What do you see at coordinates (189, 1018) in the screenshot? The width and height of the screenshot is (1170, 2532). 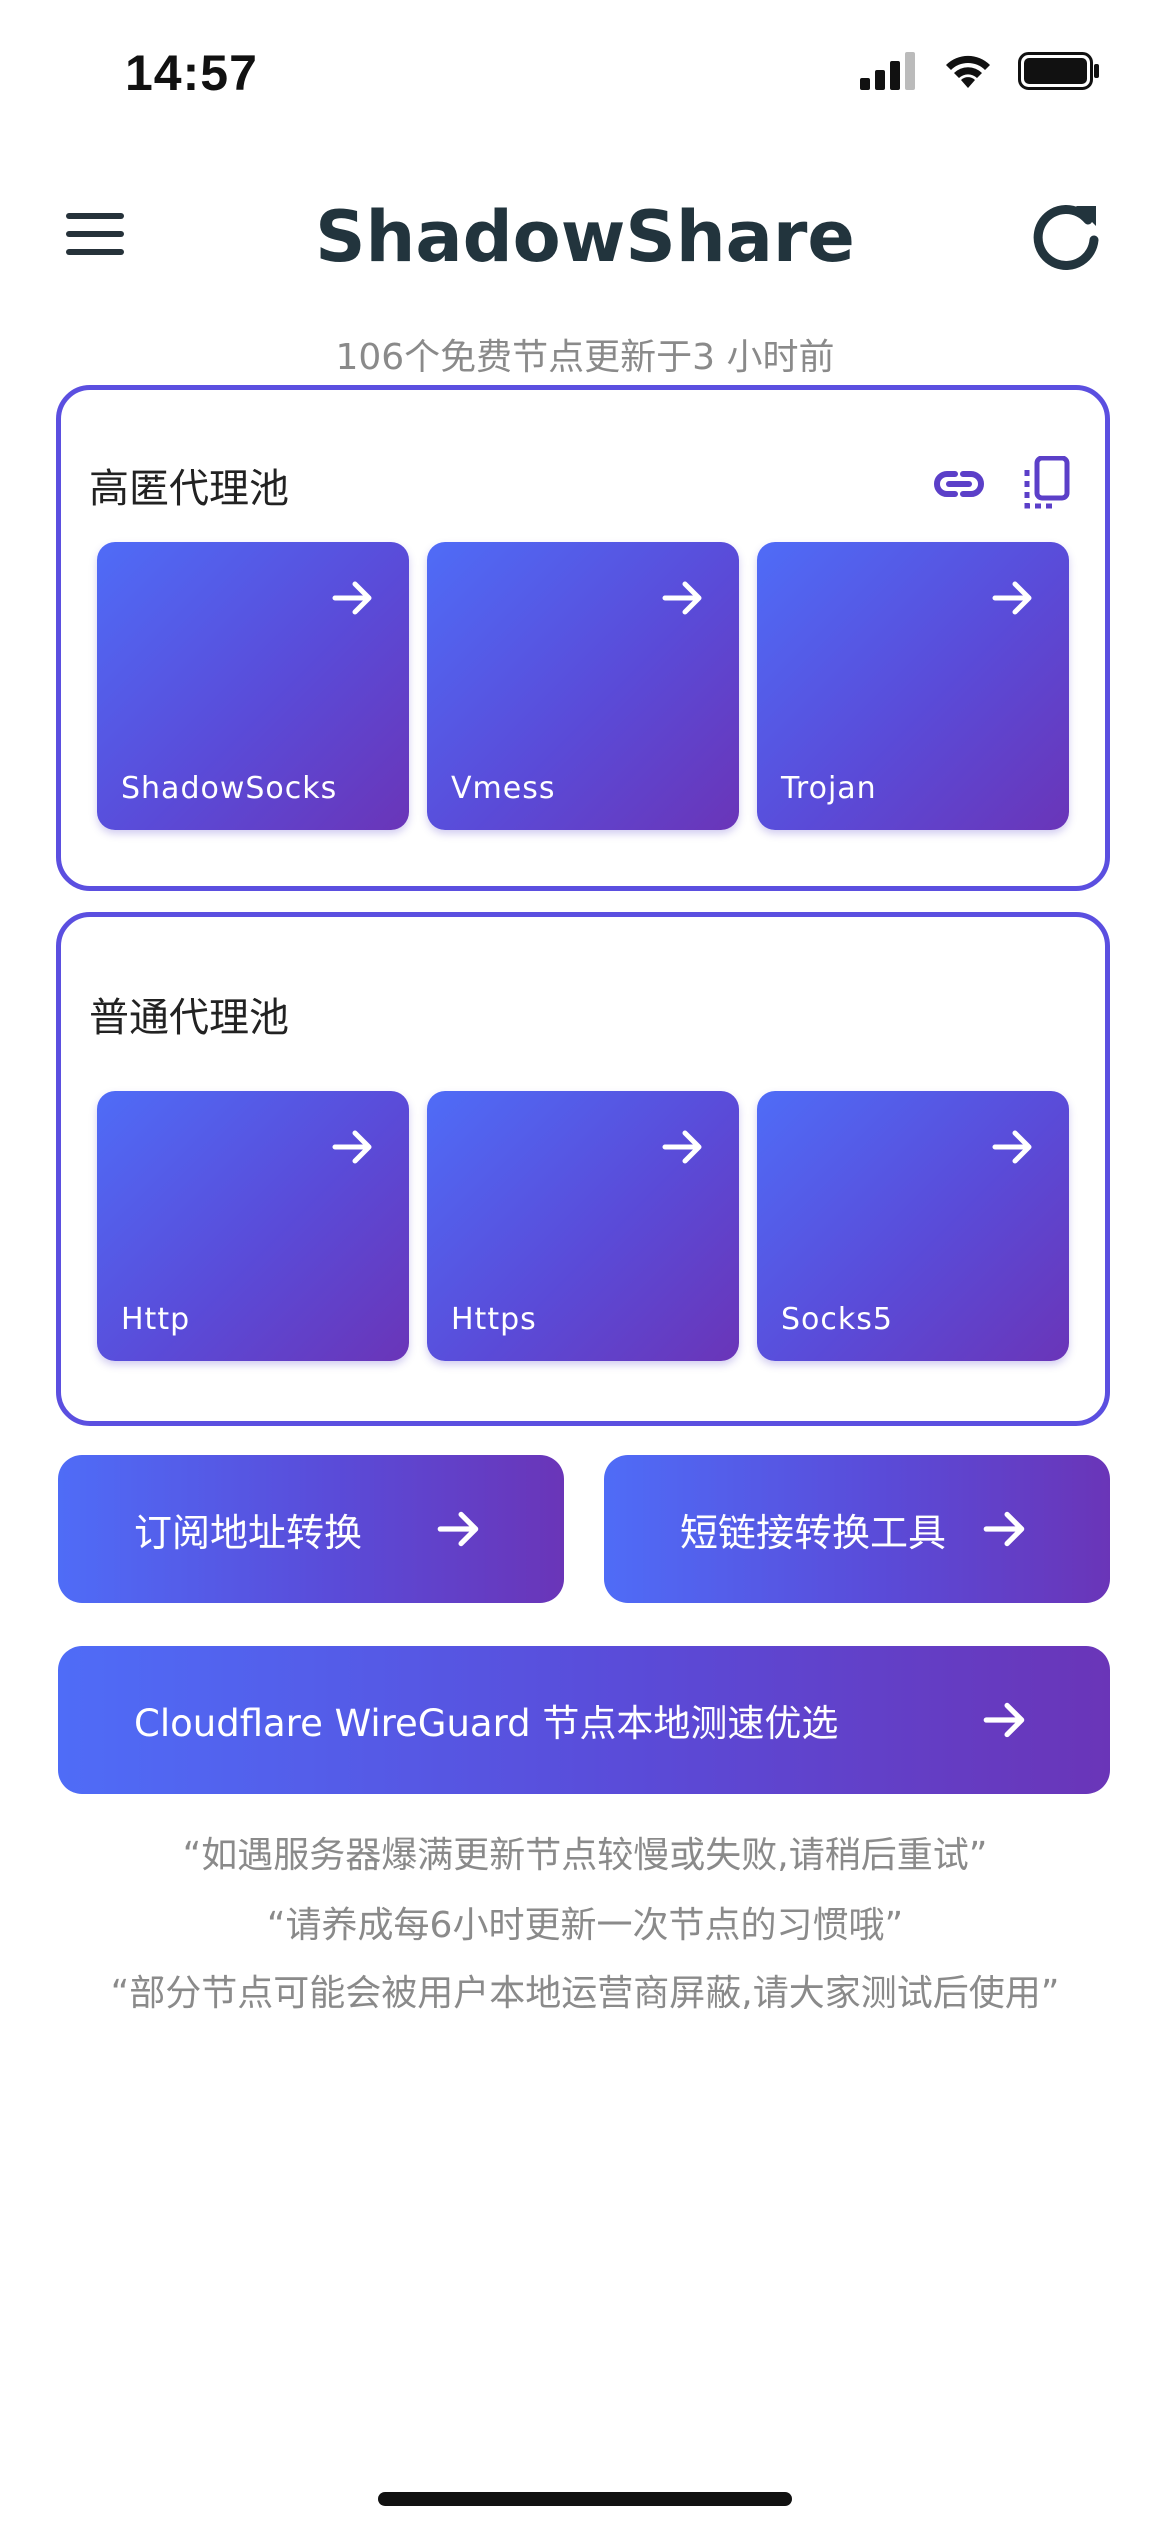 I see `normal-pool-title: 普通代理池` at bounding box center [189, 1018].